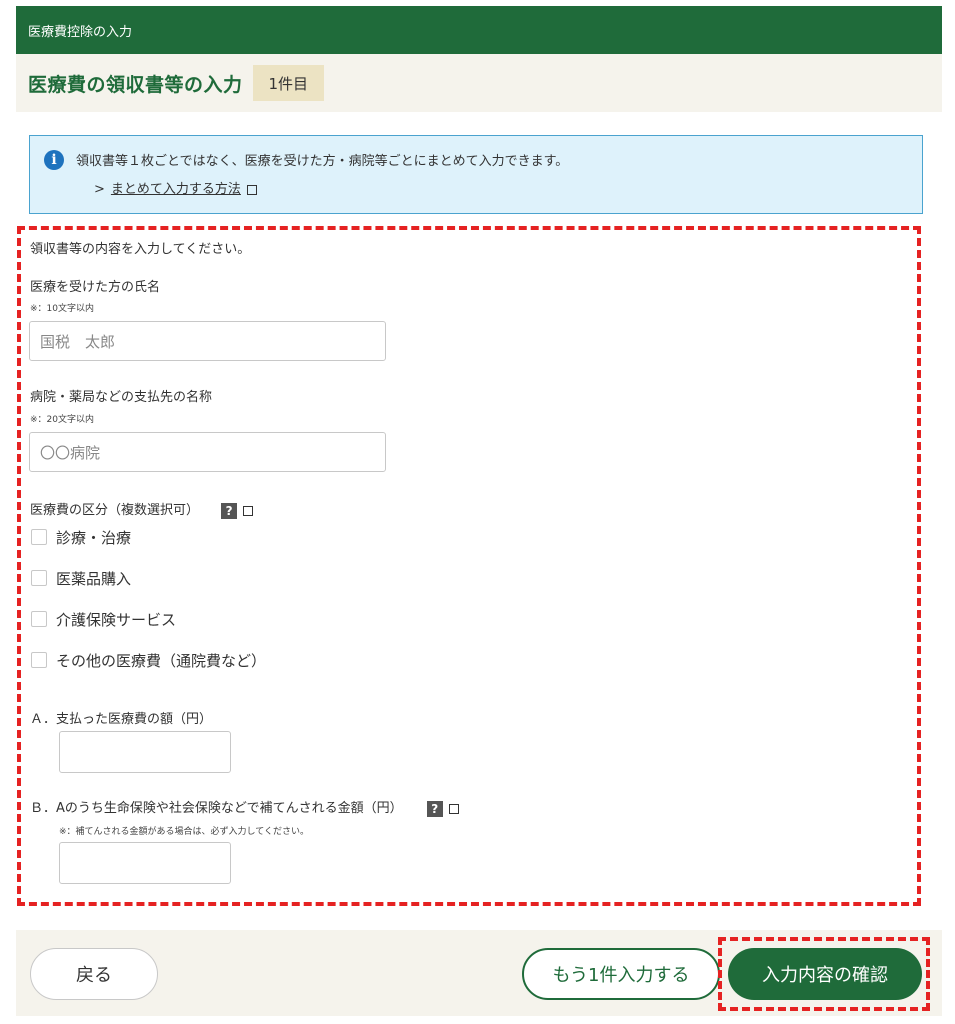  What do you see at coordinates (39, 537) in the screenshot?
I see `checkbox-treatment` at bounding box center [39, 537].